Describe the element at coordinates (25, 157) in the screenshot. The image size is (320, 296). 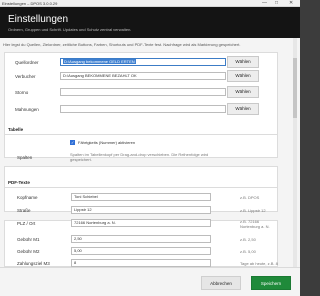
I see `spalten-label: Spalten` at that location.